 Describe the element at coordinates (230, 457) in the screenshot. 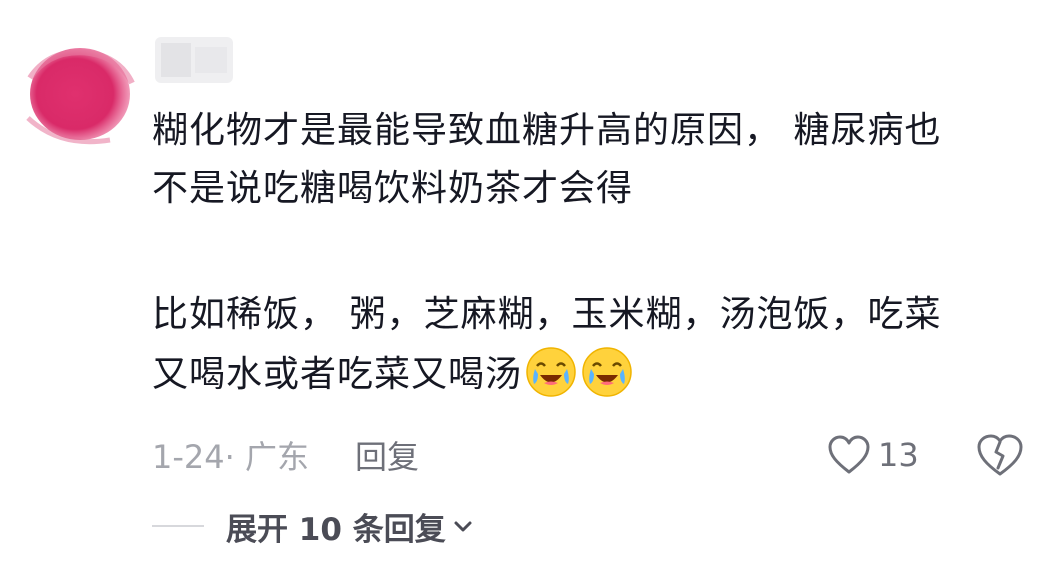

I see `date-location: 1-24· 广东` at that location.